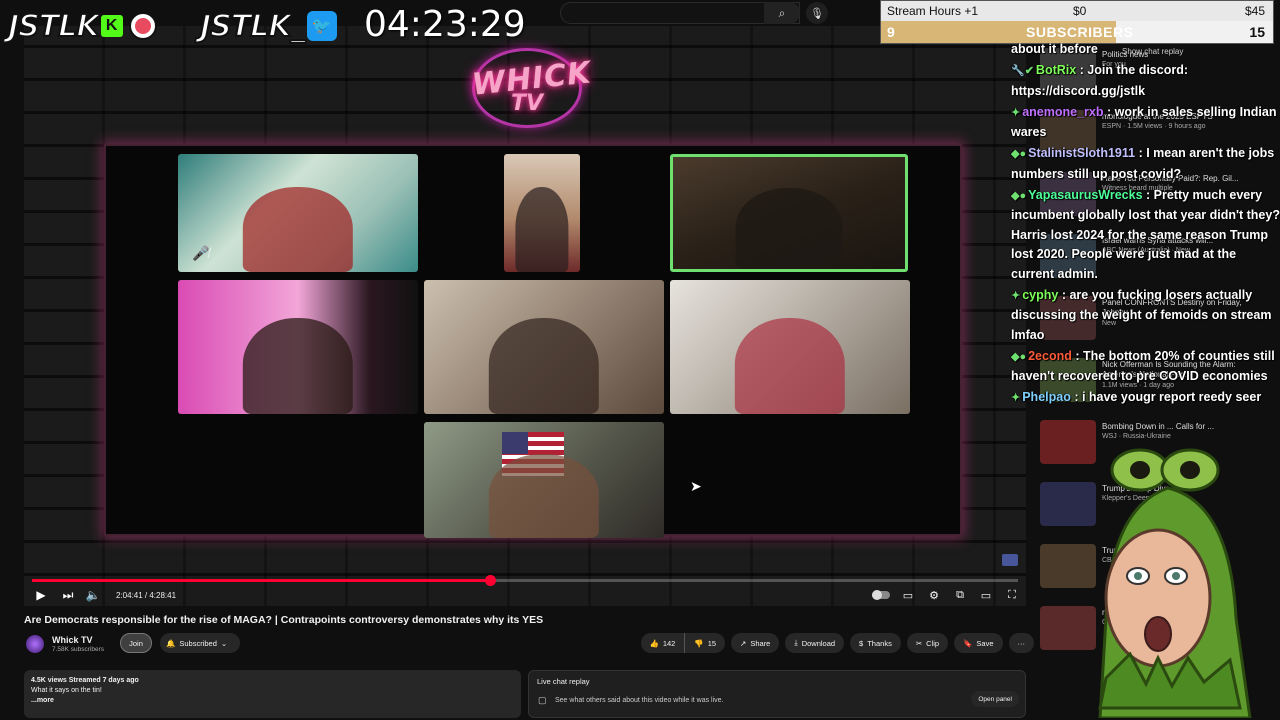 The width and height of the screenshot is (1280, 720). Describe the element at coordinates (136, 643) in the screenshot. I see `join-button: Join` at that location.